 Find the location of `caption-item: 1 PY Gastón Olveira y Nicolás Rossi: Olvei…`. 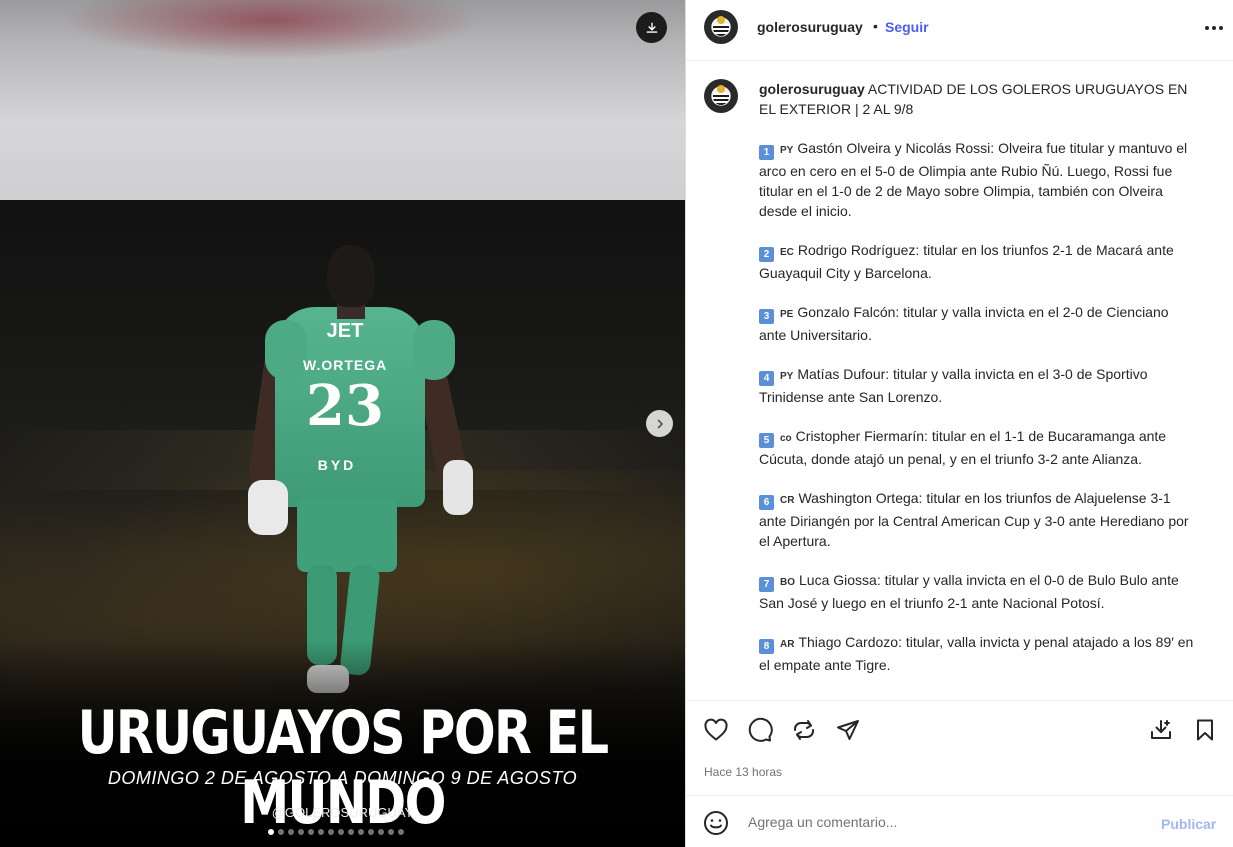

caption-item: 1 PY Gastón Olveira y Nicolás Rossi: Olvei… is located at coordinates (979, 179).